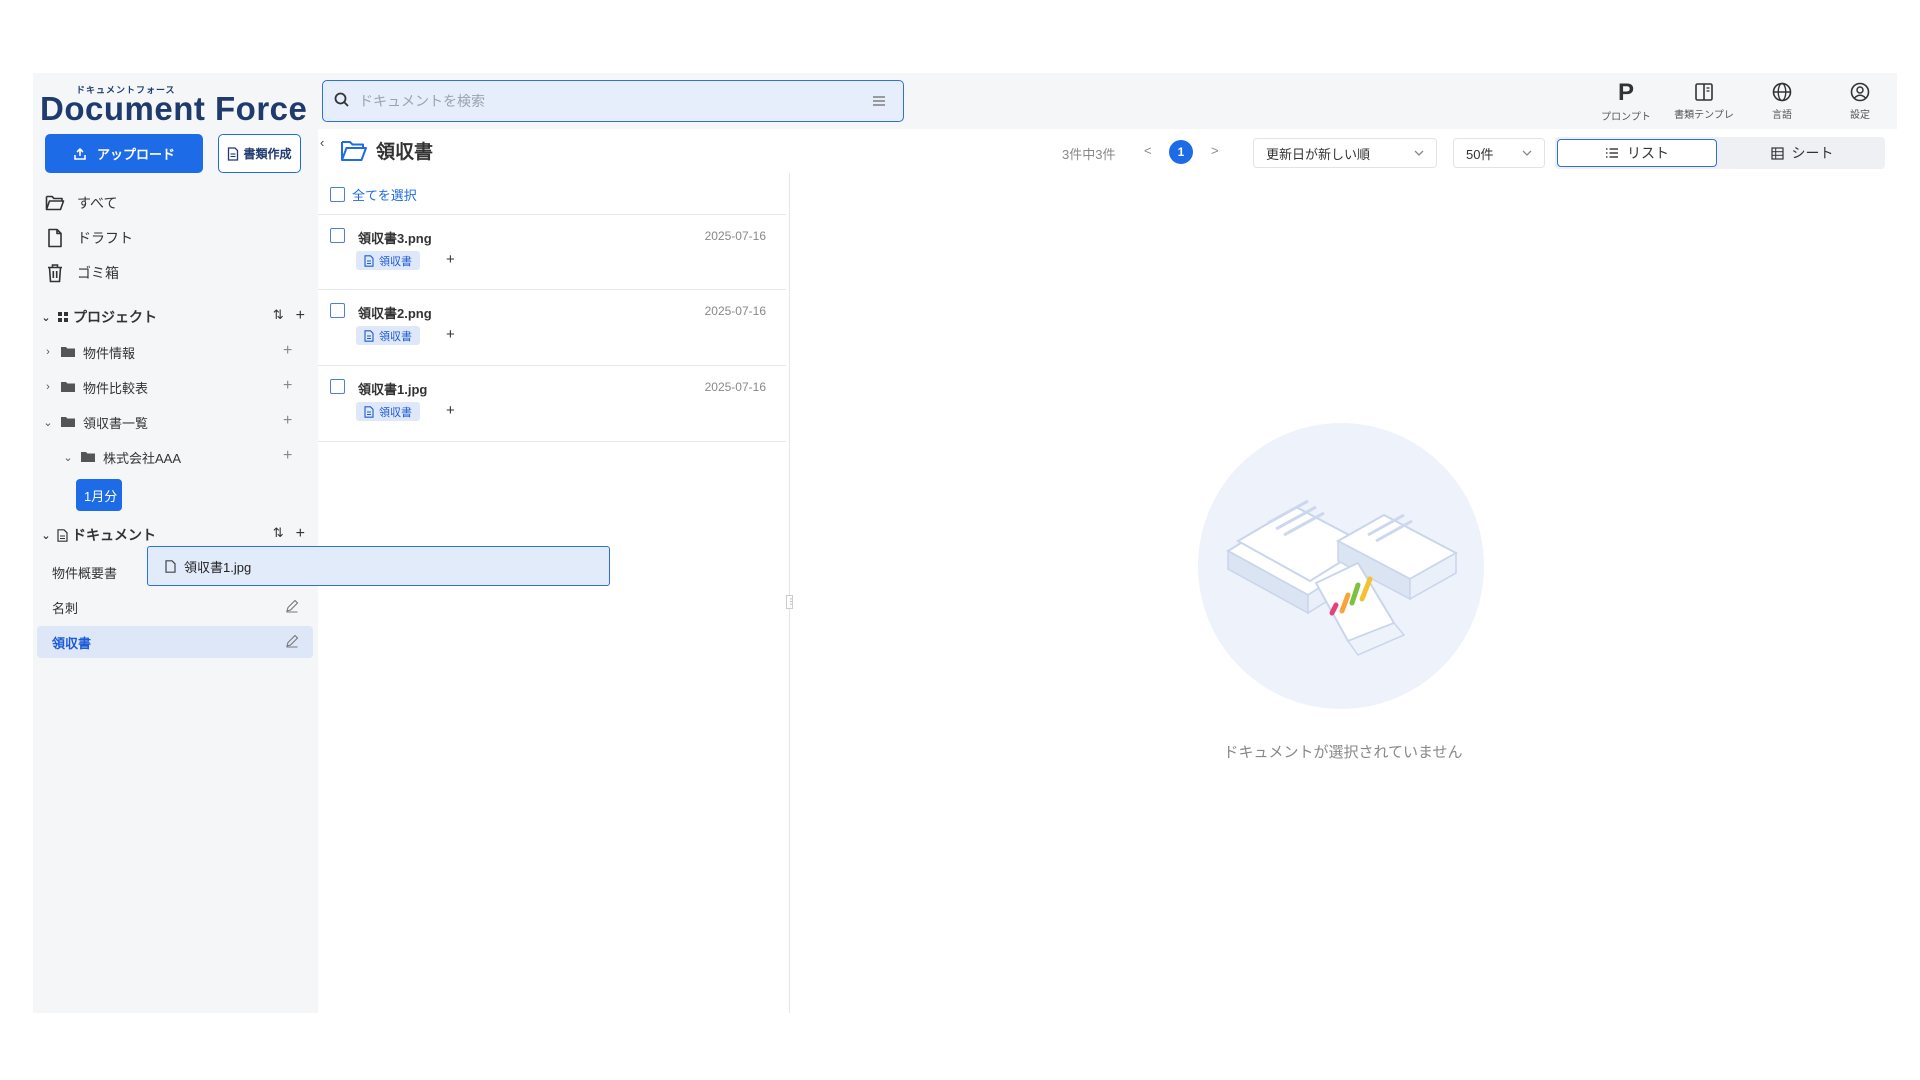 The height and width of the screenshot is (1080, 1920). Describe the element at coordinates (82, 273) in the screenshot. I see `nav-item-trash: ゴミ箱` at that location.